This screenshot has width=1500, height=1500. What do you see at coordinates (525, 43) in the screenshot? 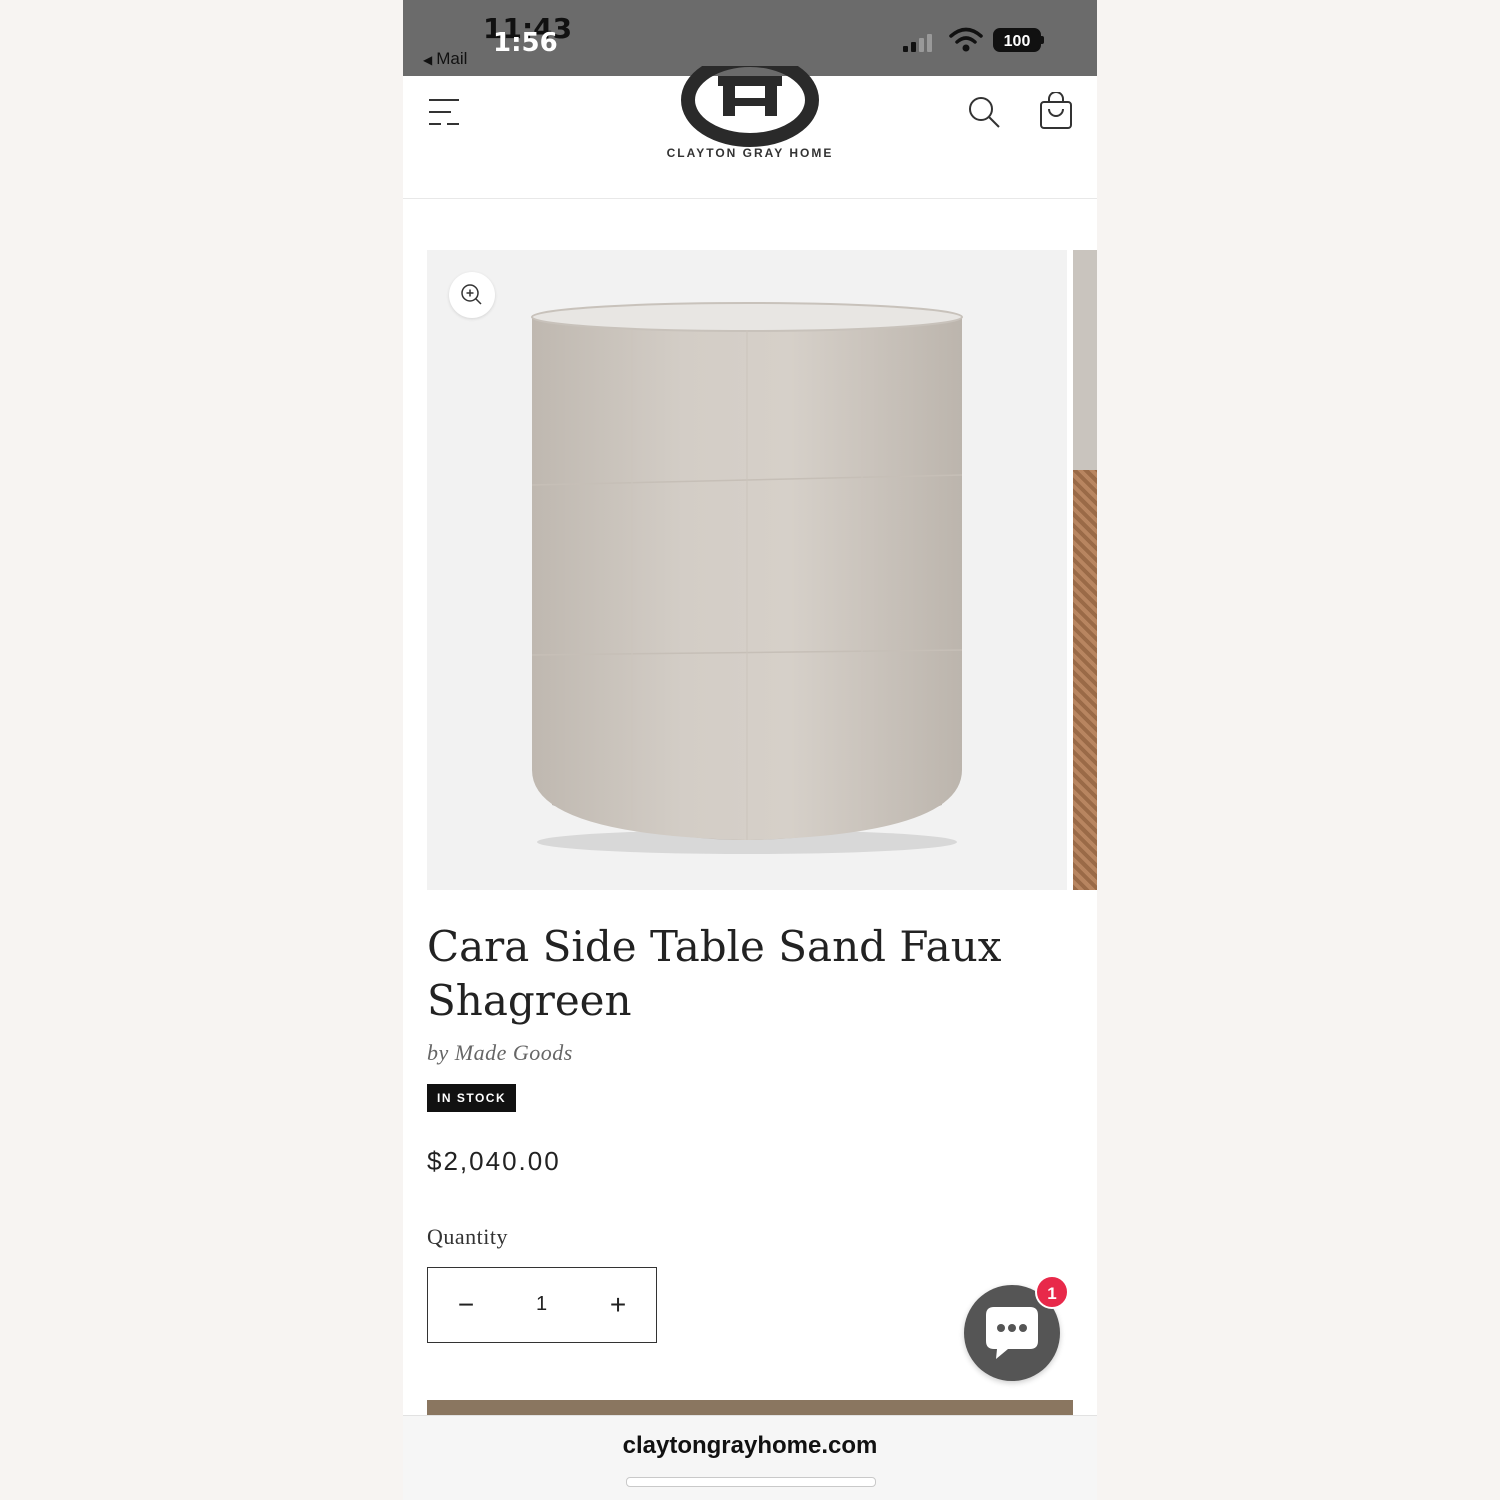
I see `status-time-overlay: 1:56` at bounding box center [525, 43].